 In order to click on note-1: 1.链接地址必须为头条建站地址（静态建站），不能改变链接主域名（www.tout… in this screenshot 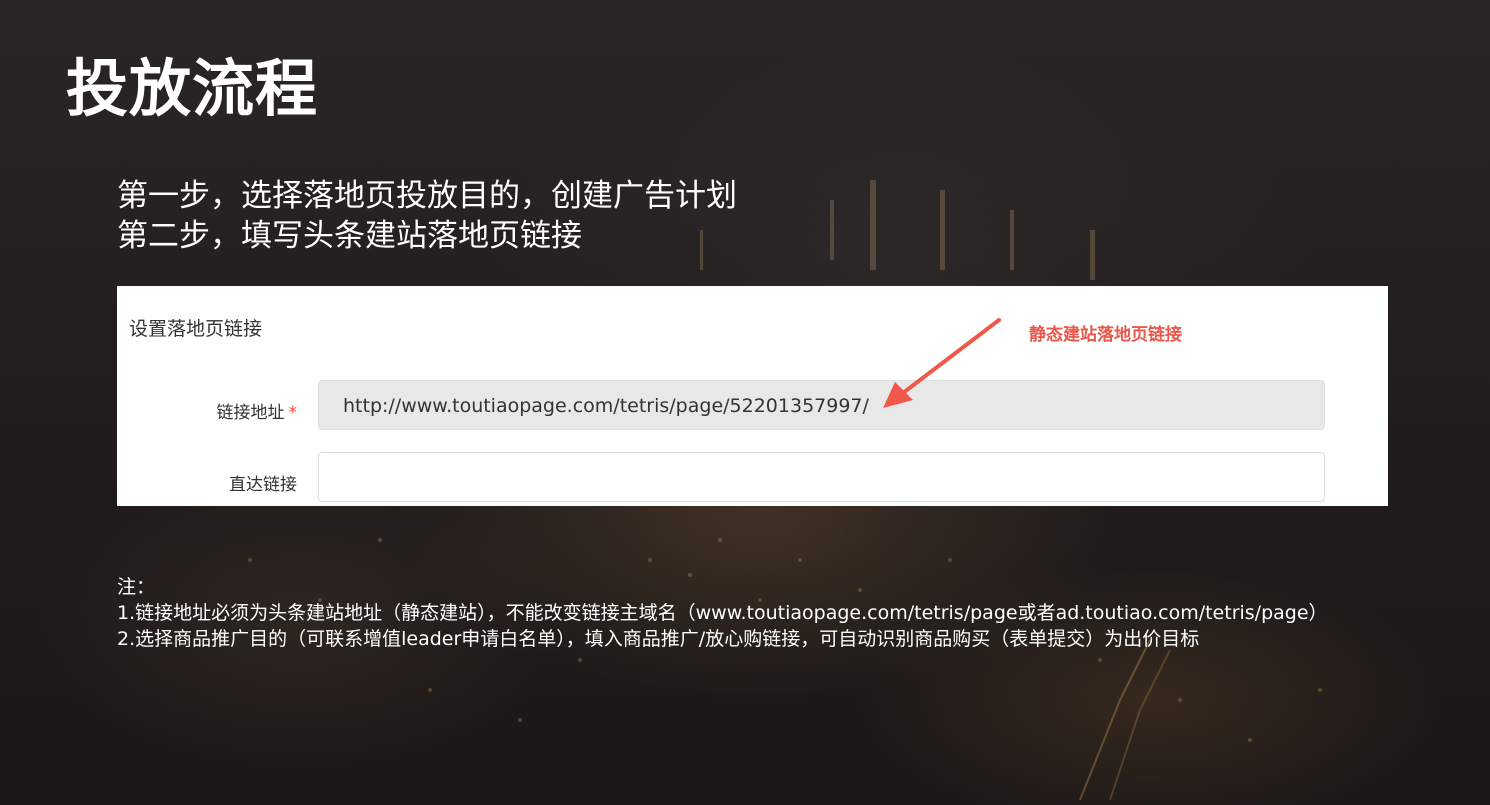, I will do `click(722, 613)`.